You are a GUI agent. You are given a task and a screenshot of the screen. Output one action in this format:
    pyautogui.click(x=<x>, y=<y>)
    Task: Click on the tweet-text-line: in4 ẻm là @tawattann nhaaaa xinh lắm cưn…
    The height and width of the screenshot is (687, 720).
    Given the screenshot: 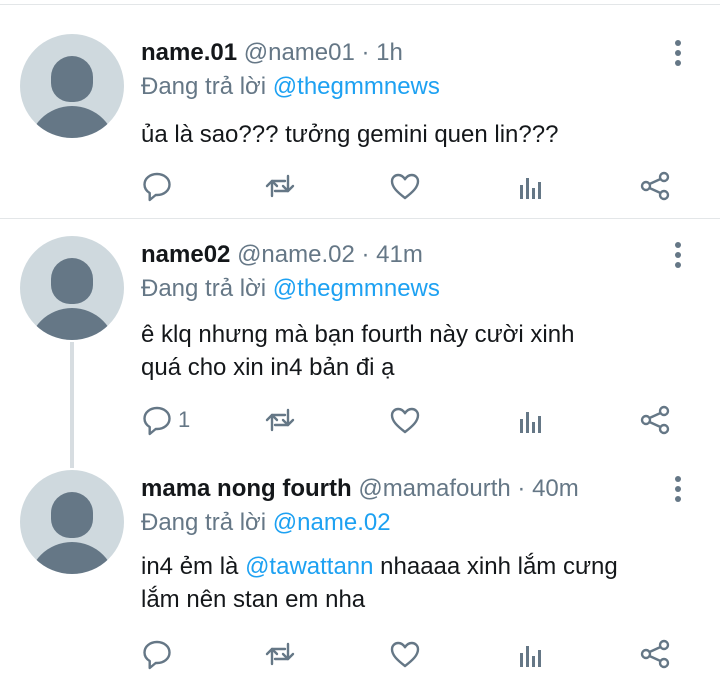 What is the action you would take?
    pyautogui.click(x=421, y=566)
    